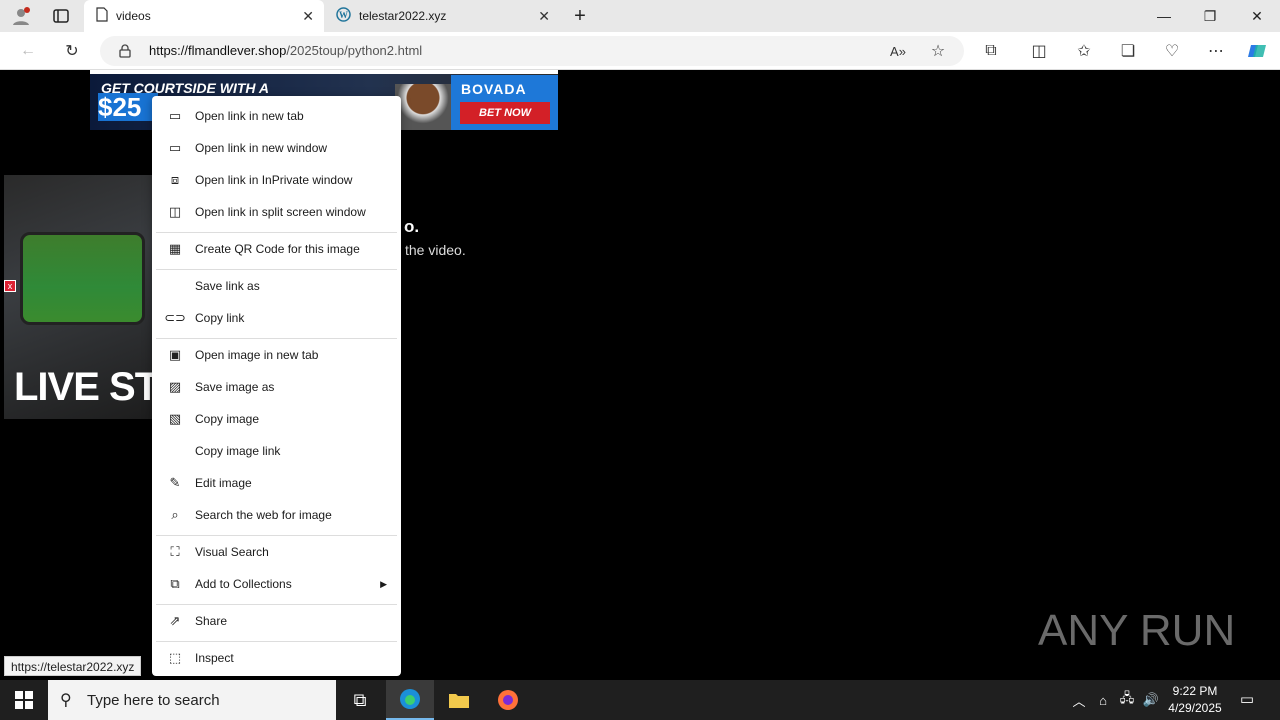  I want to click on network-icon: 🖧, so click(1127, 700).